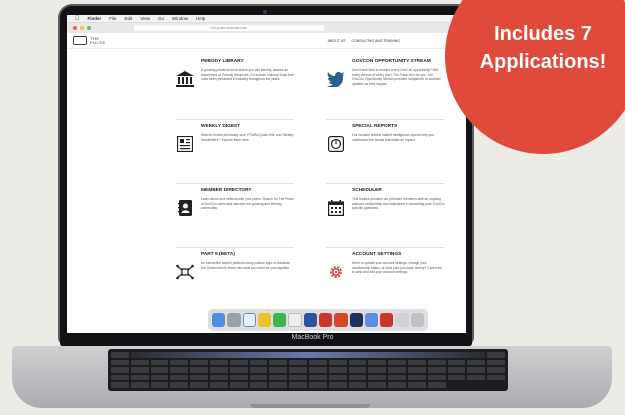 Image resolution: width=625 pixels, height=415 pixels. Describe the element at coordinates (95, 18) in the screenshot. I see `menu-finder: Finder` at that location.